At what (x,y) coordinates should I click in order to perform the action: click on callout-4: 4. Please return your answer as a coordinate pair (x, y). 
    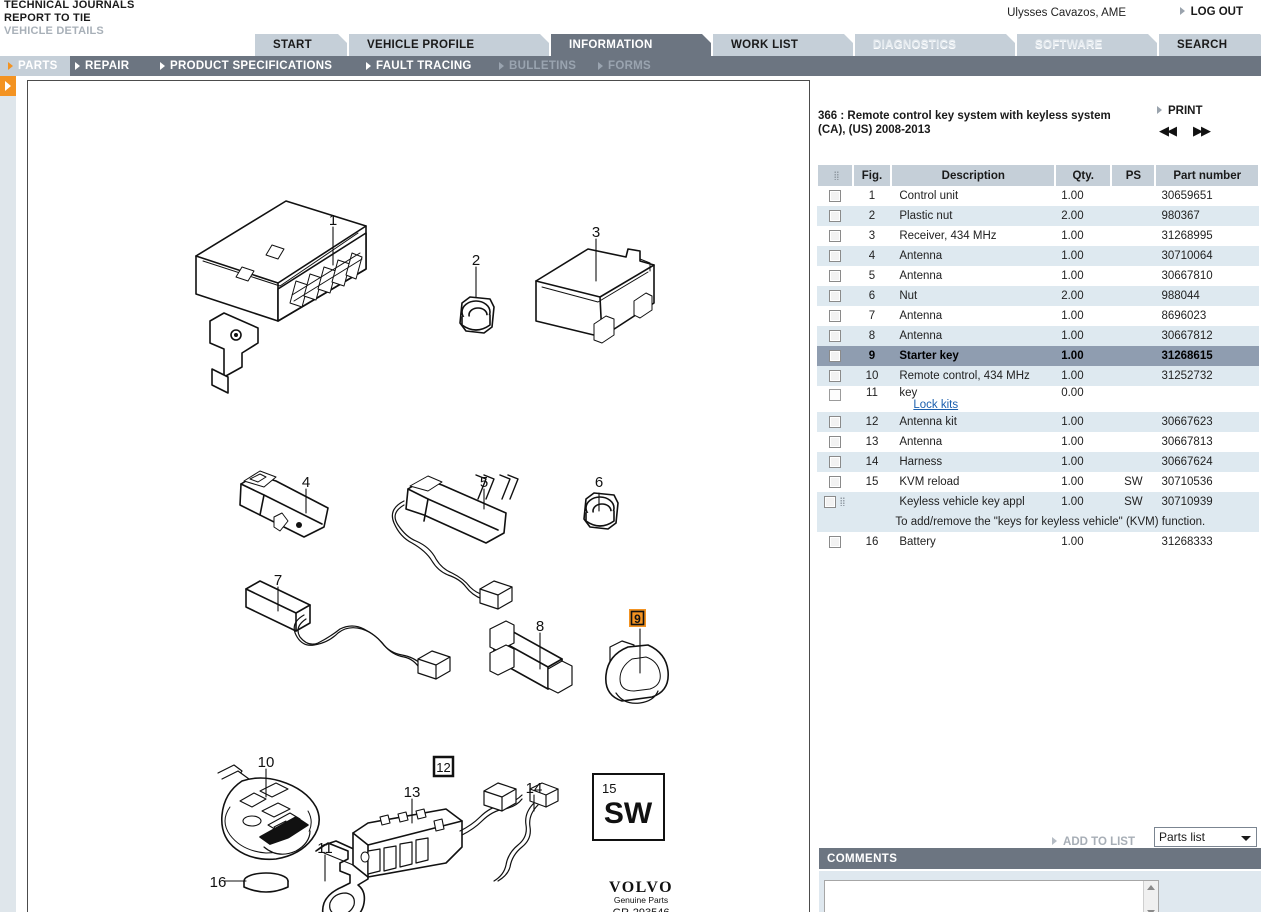
    Looking at the image, I should click on (306, 482).